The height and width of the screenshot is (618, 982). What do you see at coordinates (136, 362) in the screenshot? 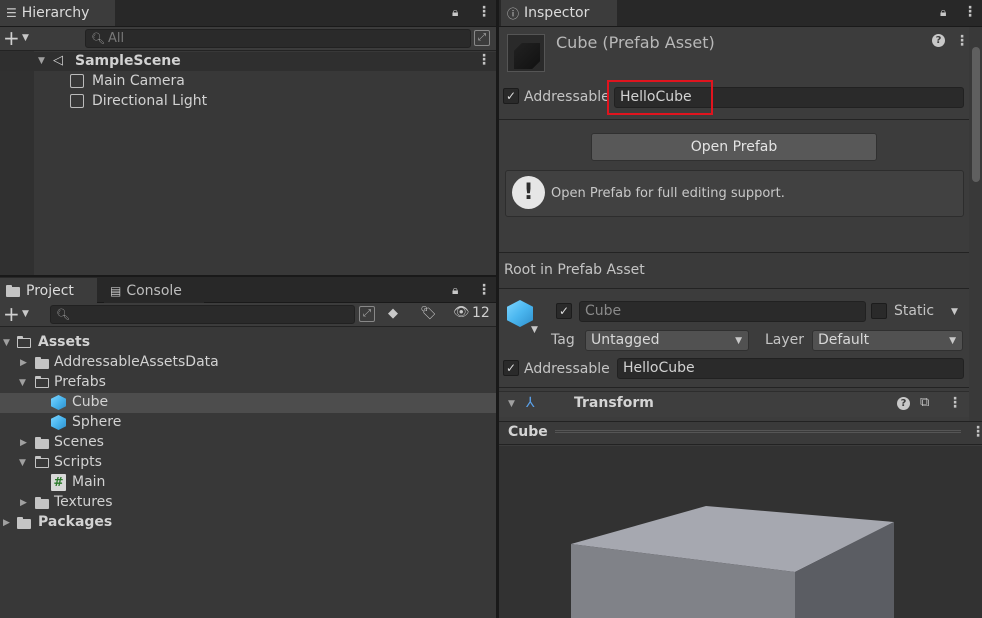
I see `project-item-addressable-assets-data: AddressableAssetsData` at bounding box center [136, 362].